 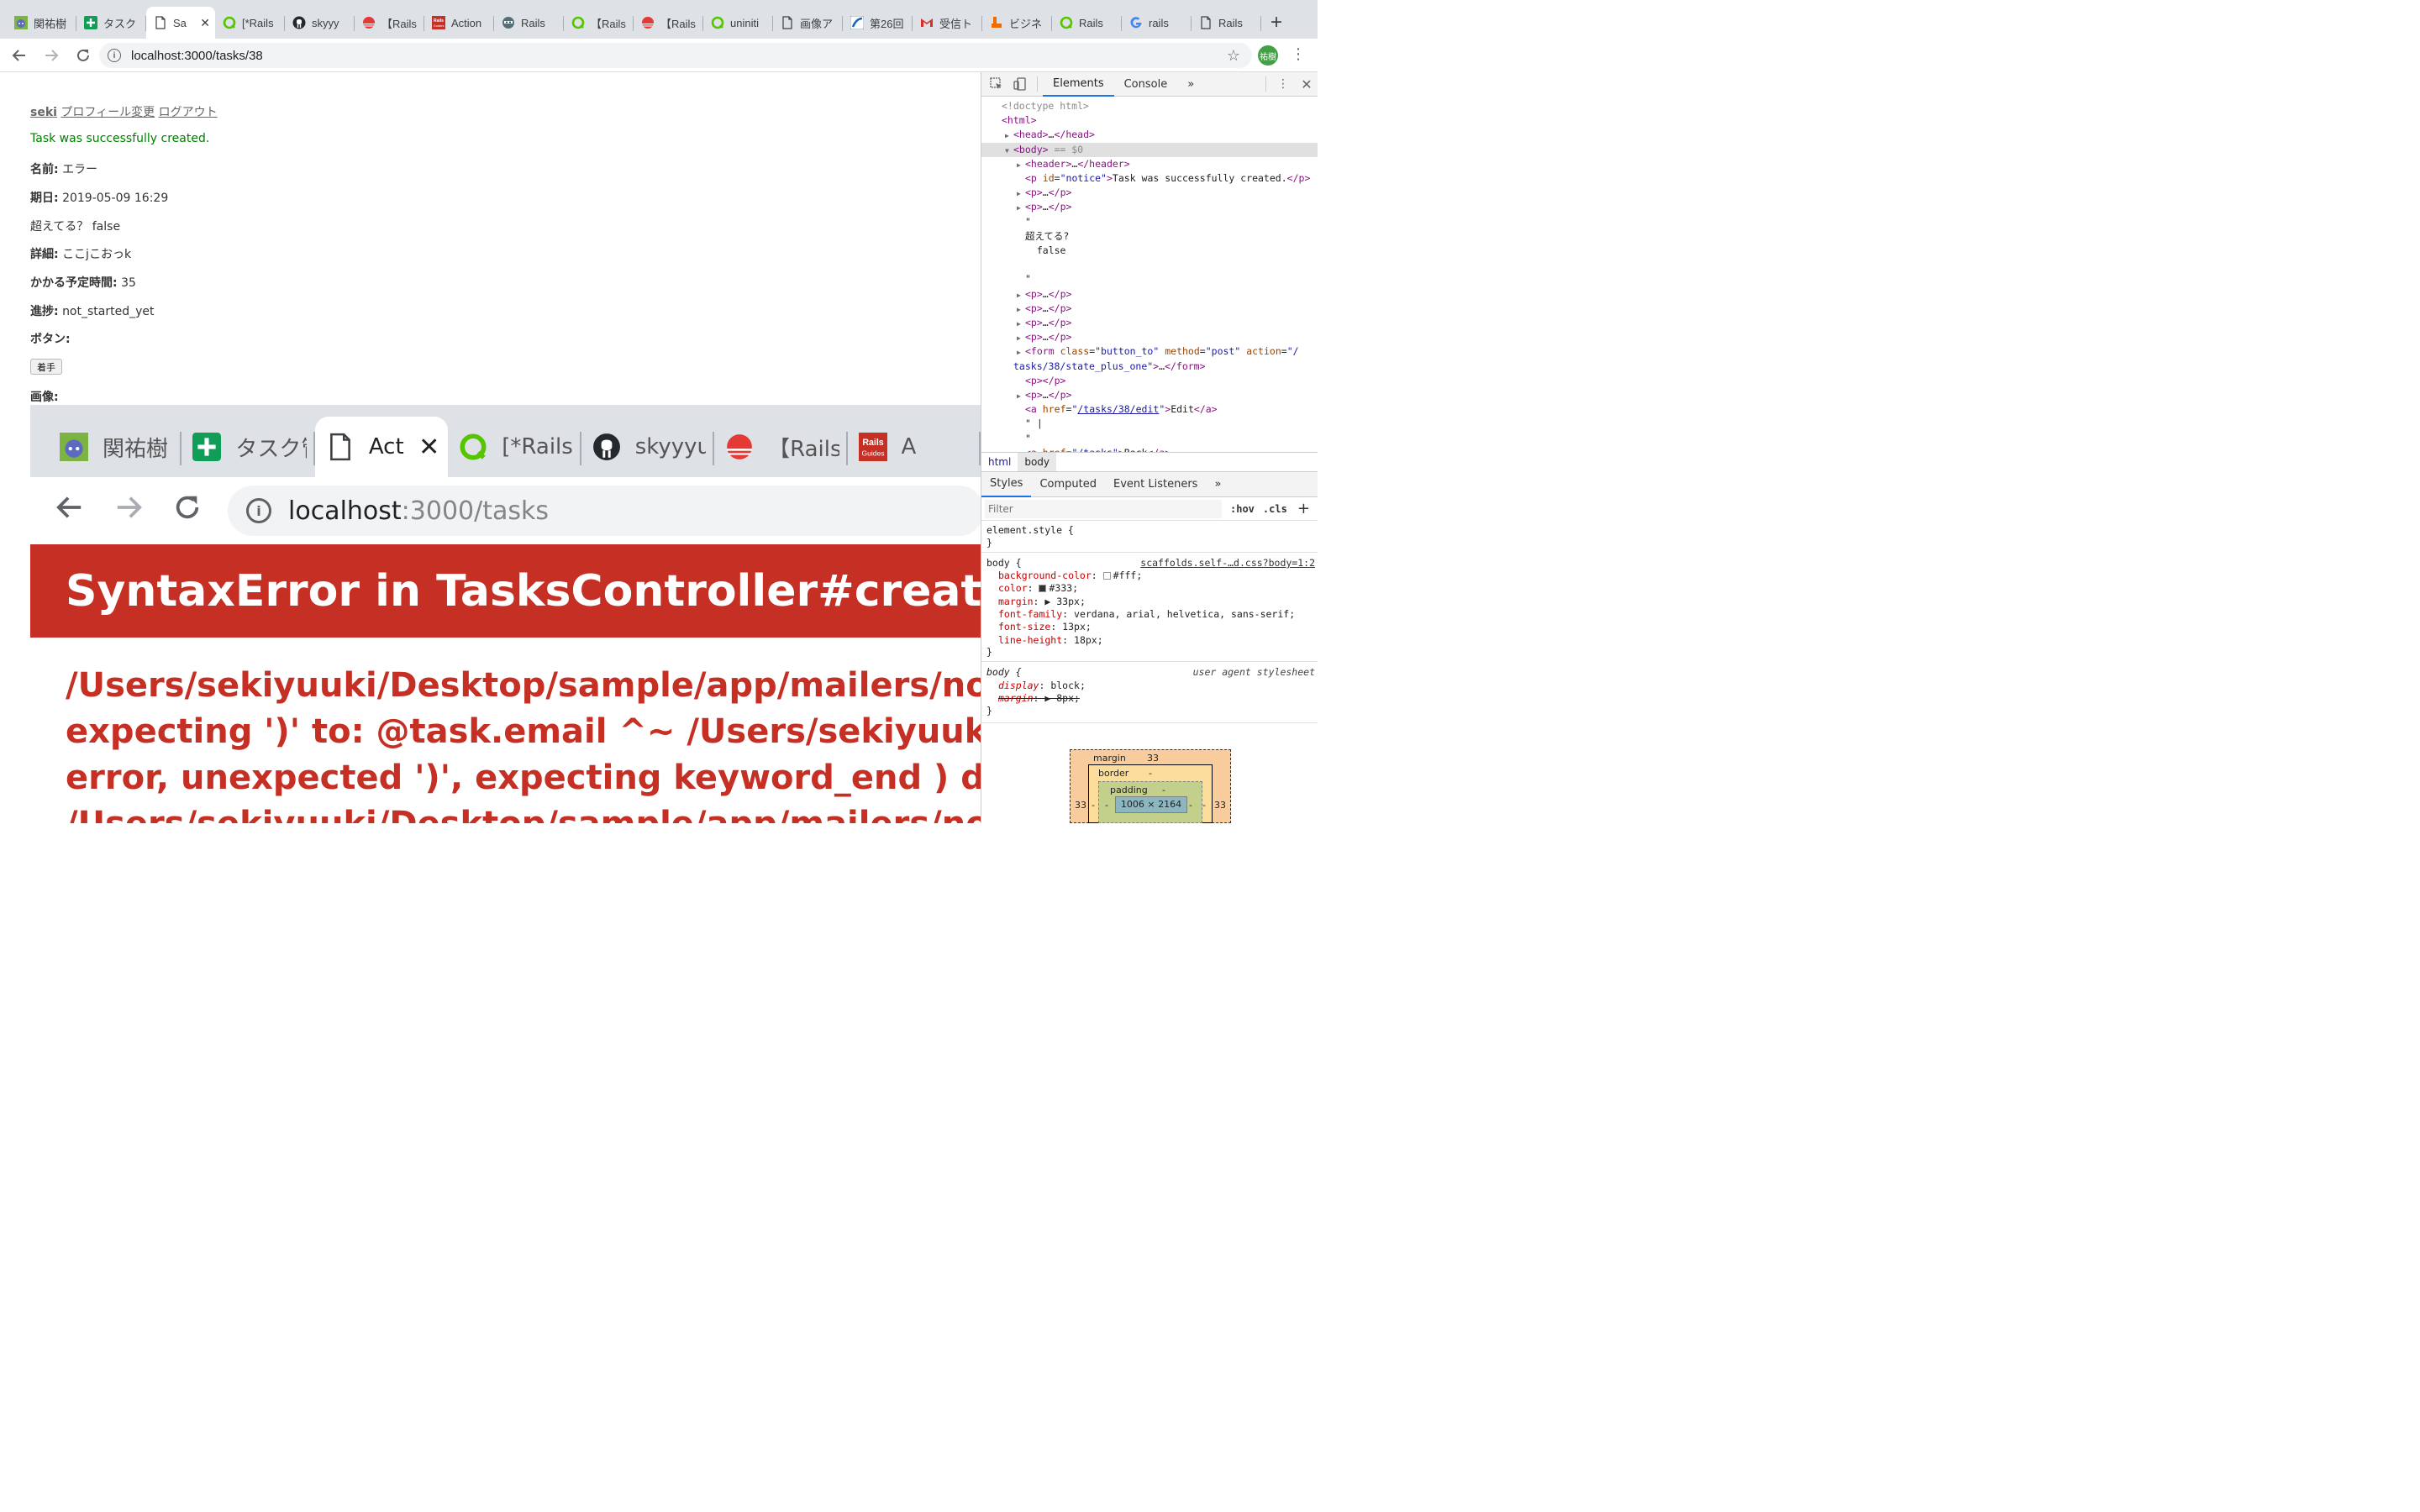 I want to click on tab-title: Rails, so click(x=533, y=22).